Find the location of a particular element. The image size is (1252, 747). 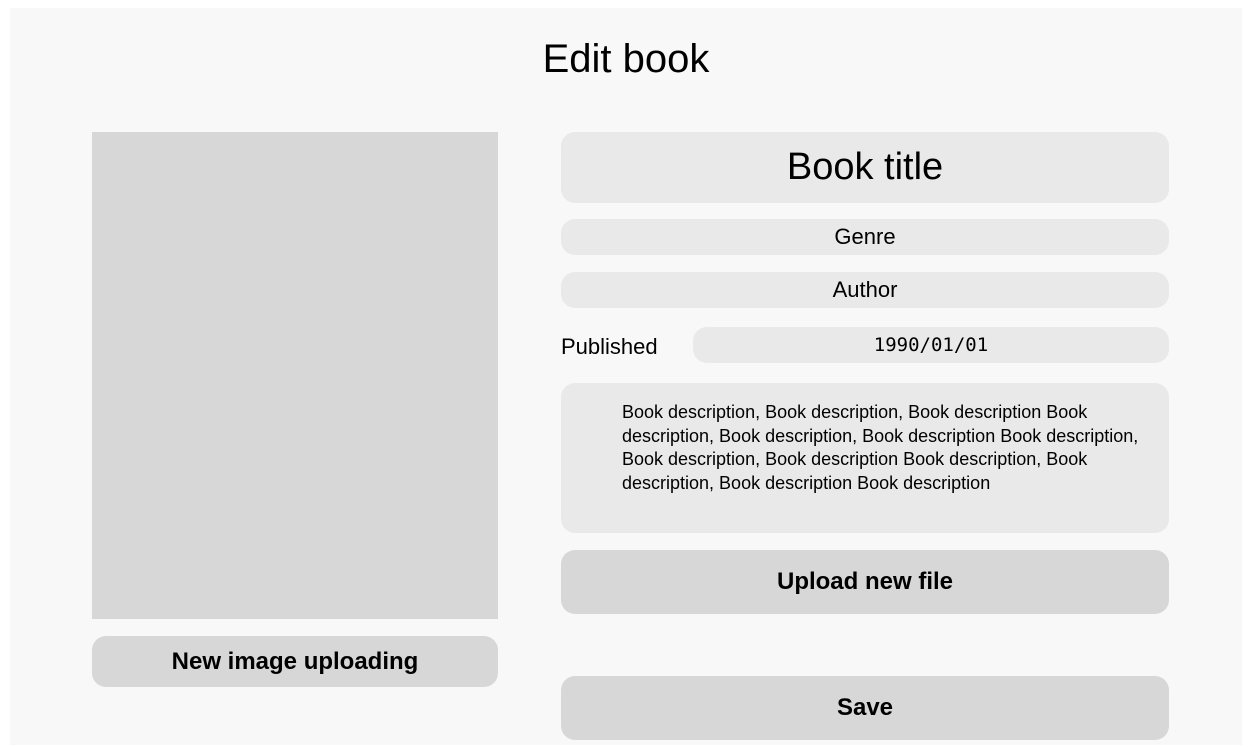

published-label: Published is located at coordinates (609, 346).